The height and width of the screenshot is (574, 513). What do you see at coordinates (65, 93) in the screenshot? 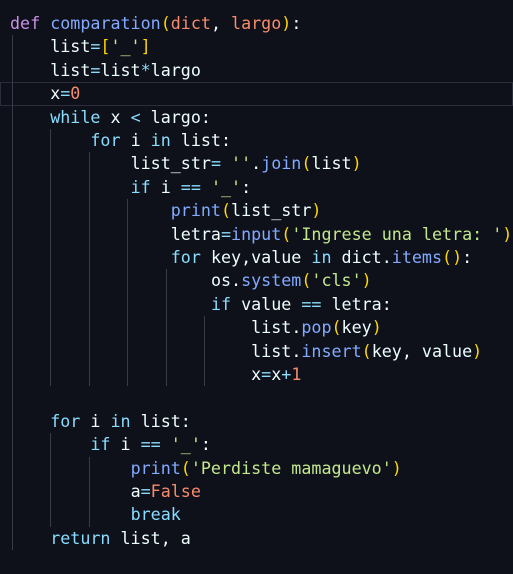
I see `code-line-text: x=0` at bounding box center [65, 93].